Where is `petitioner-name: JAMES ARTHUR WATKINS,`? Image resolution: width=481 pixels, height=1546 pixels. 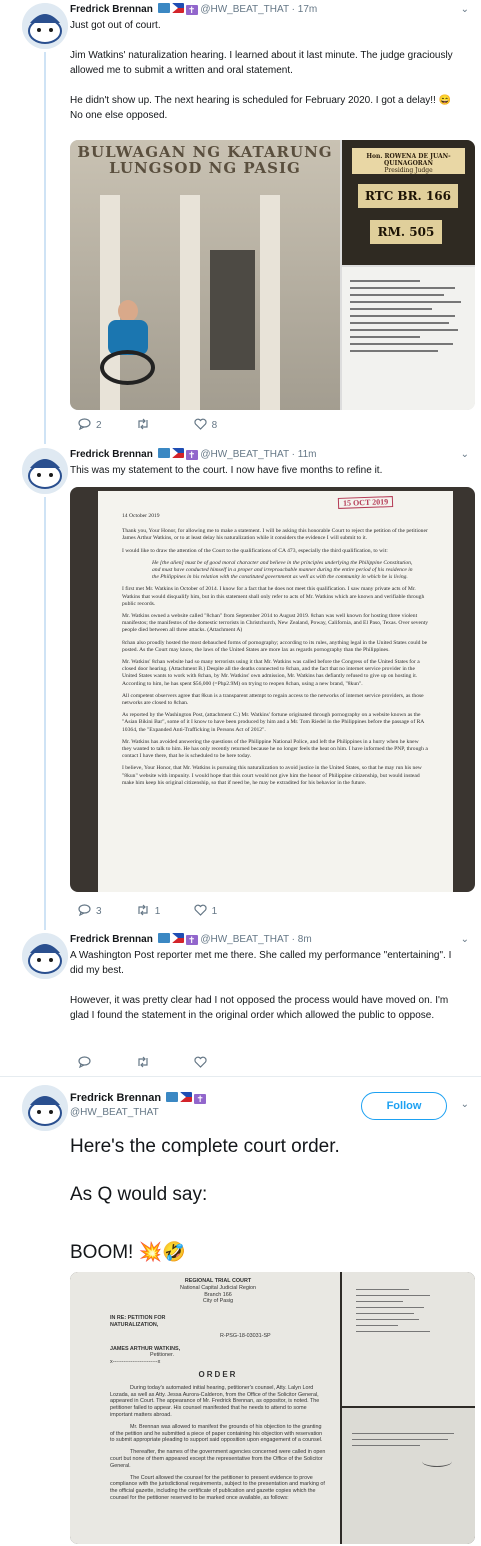
petitioner-name: JAMES ARTHUR WATKINS, is located at coordinates (145, 1348).